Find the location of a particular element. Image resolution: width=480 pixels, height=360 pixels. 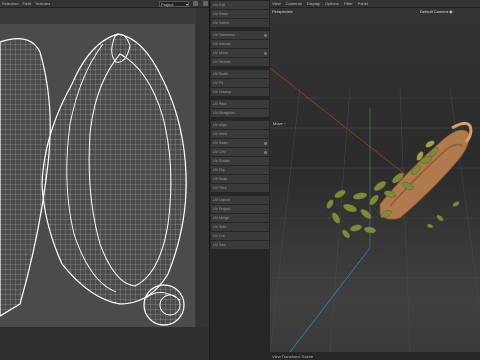

panel-row-label: UV Edit is located at coordinates (219, 5).